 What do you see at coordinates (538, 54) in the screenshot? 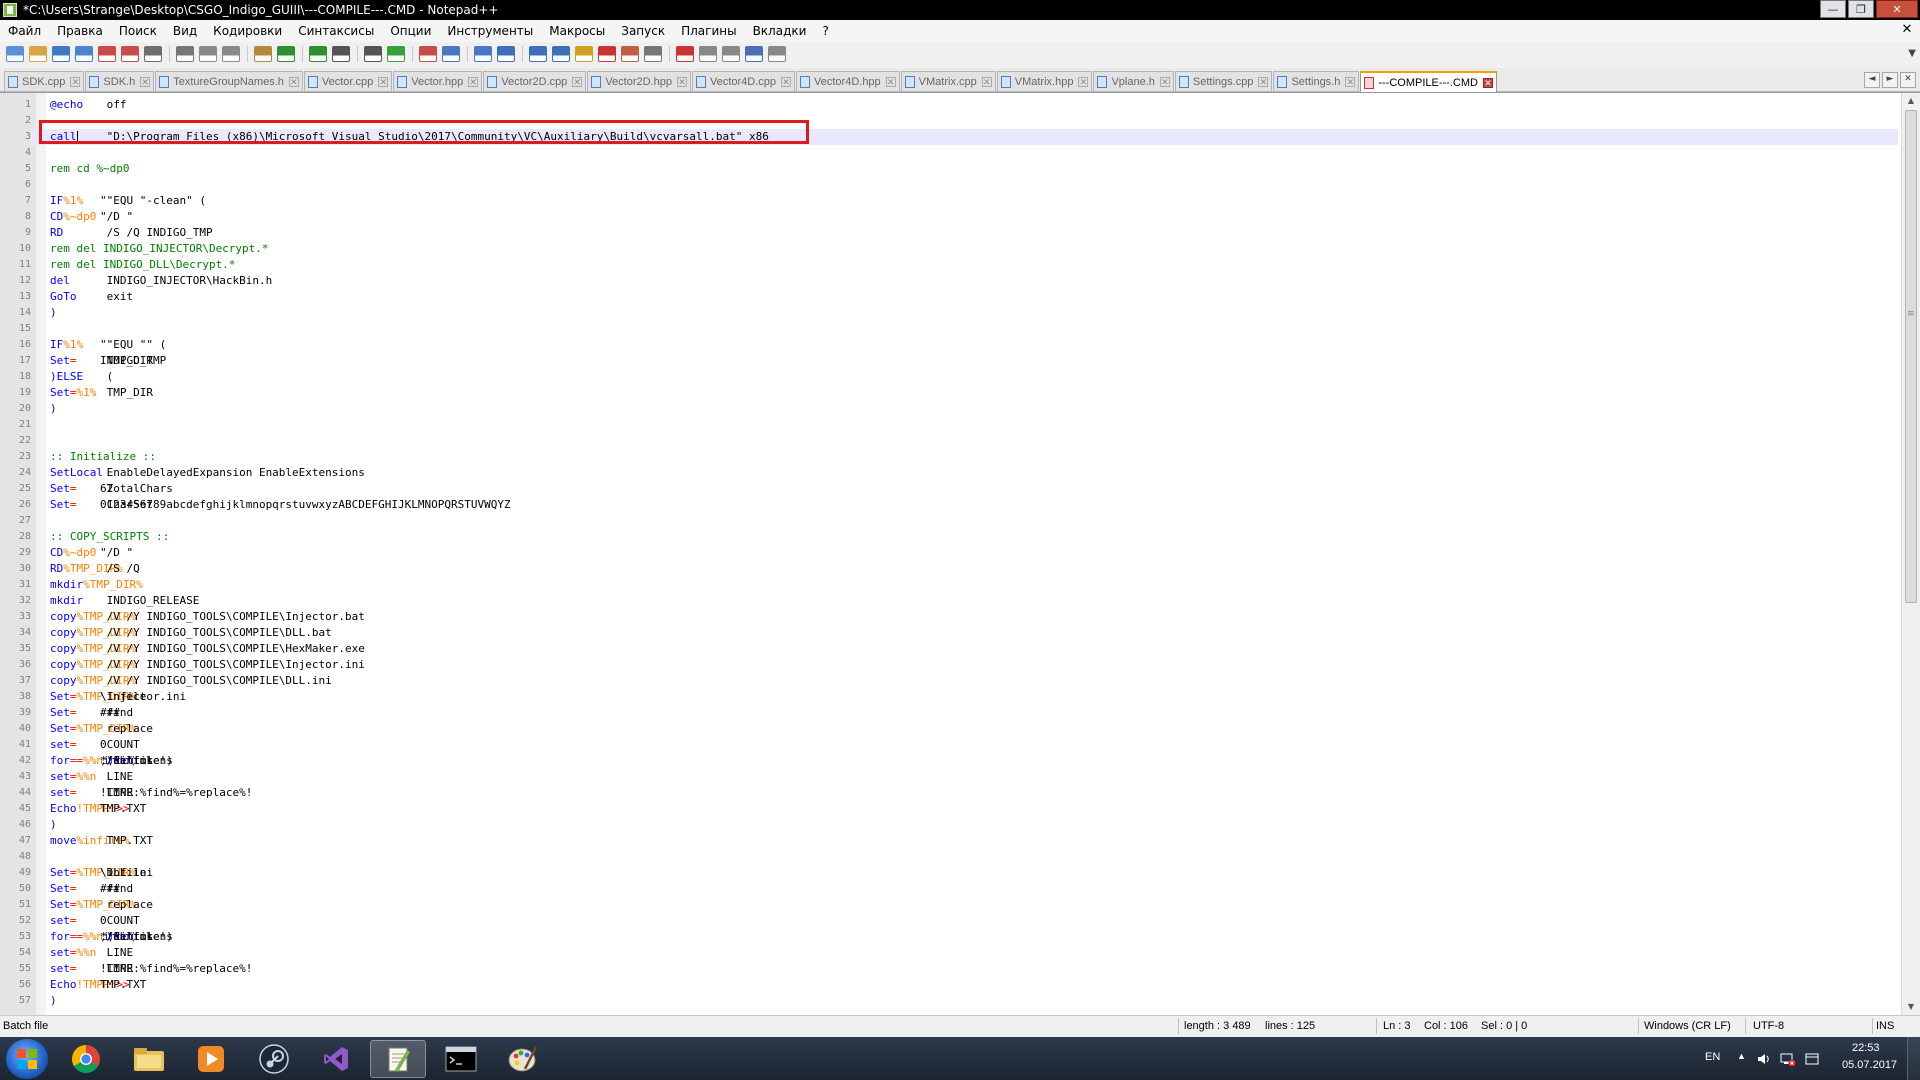
I see `indent-guide-icon` at bounding box center [538, 54].